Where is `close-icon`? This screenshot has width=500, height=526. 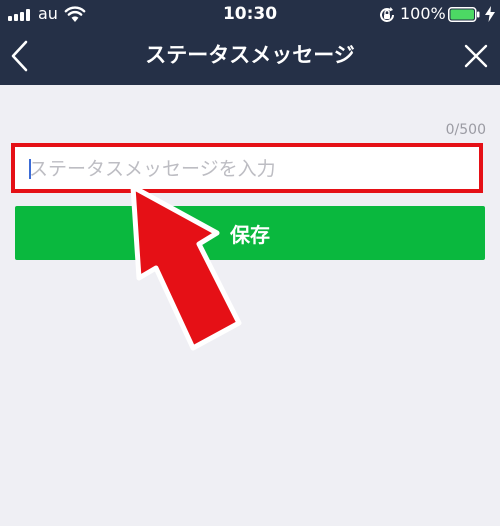 close-icon is located at coordinates (476, 56).